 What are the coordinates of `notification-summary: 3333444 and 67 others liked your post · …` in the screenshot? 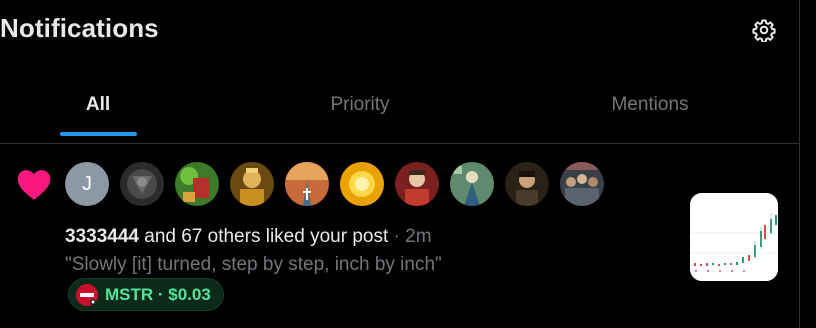 It's located at (248, 237).